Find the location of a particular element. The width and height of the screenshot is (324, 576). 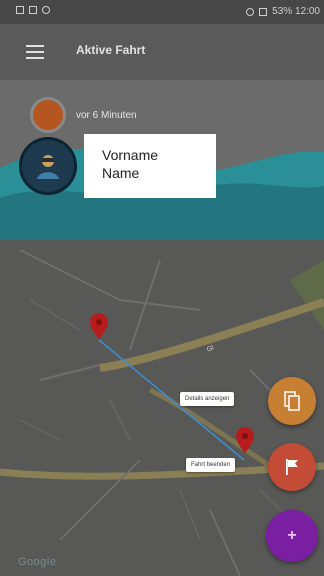

page-title: Aktive Fahrt is located at coordinates (111, 50).